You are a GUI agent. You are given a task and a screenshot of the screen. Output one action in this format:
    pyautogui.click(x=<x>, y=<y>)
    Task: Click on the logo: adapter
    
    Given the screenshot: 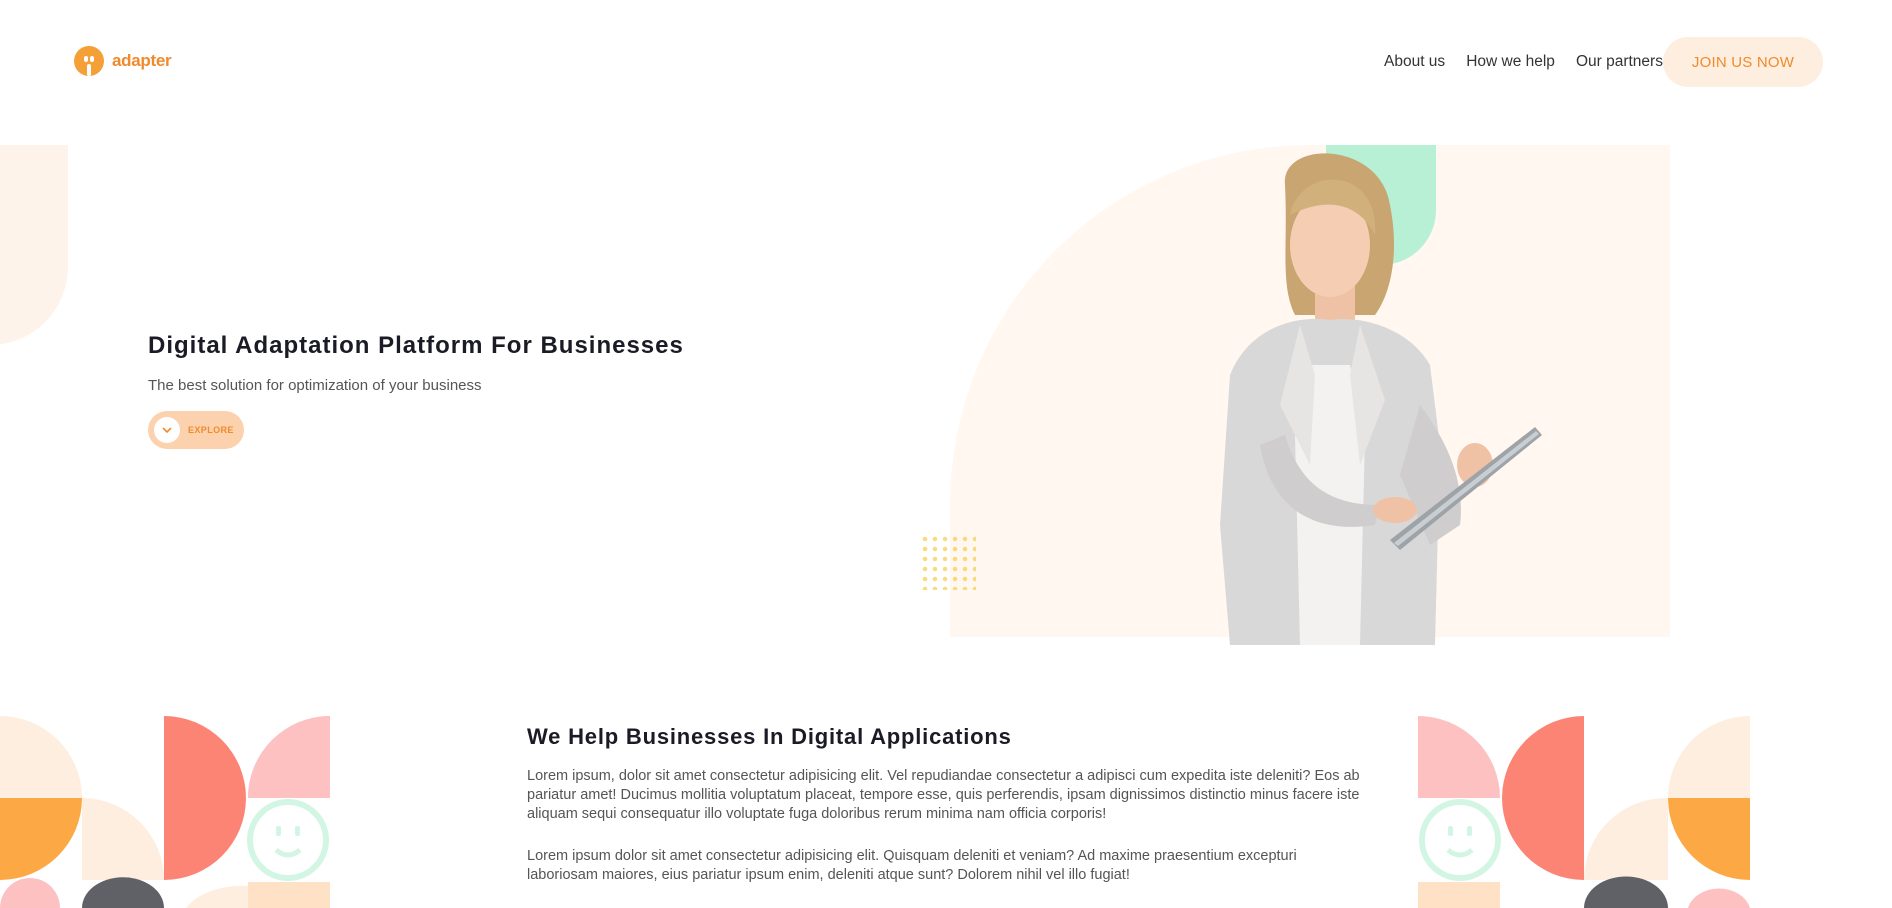 What is the action you would take?
    pyautogui.click(x=123, y=61)
    